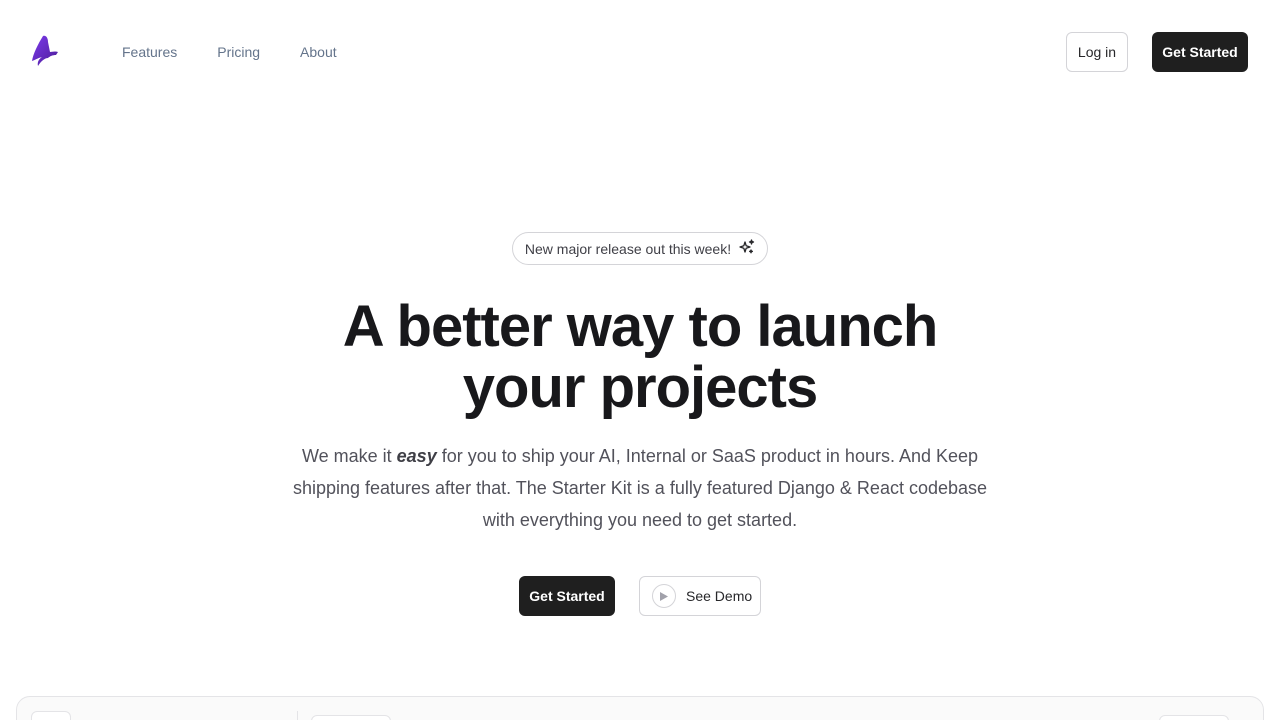  Describe the element at coordinates (628, 248) in the screenshot. I see `release-badge-text: New major release out this week!` at that location.